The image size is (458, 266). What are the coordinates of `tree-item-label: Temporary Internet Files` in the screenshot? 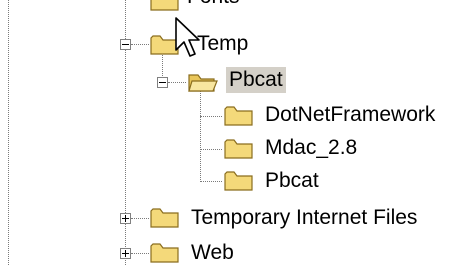 It's located at (304, 217).